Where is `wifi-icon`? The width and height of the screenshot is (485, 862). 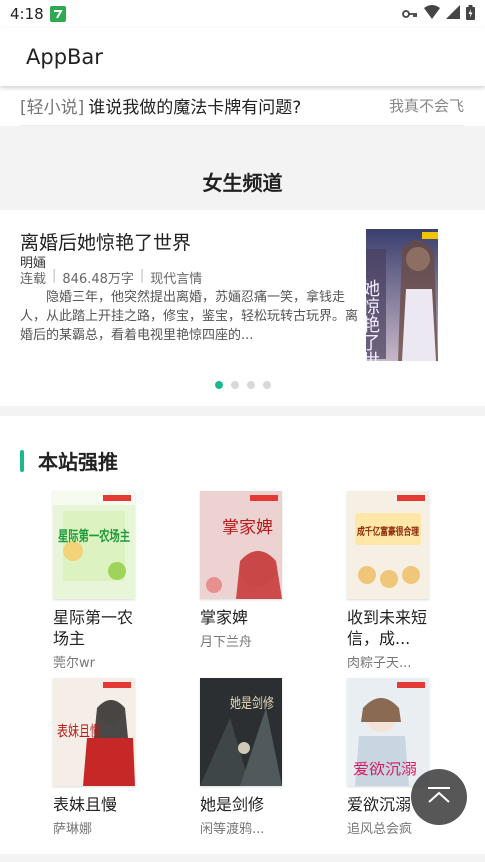
wifi-icon is located at coordinates (432, 14).